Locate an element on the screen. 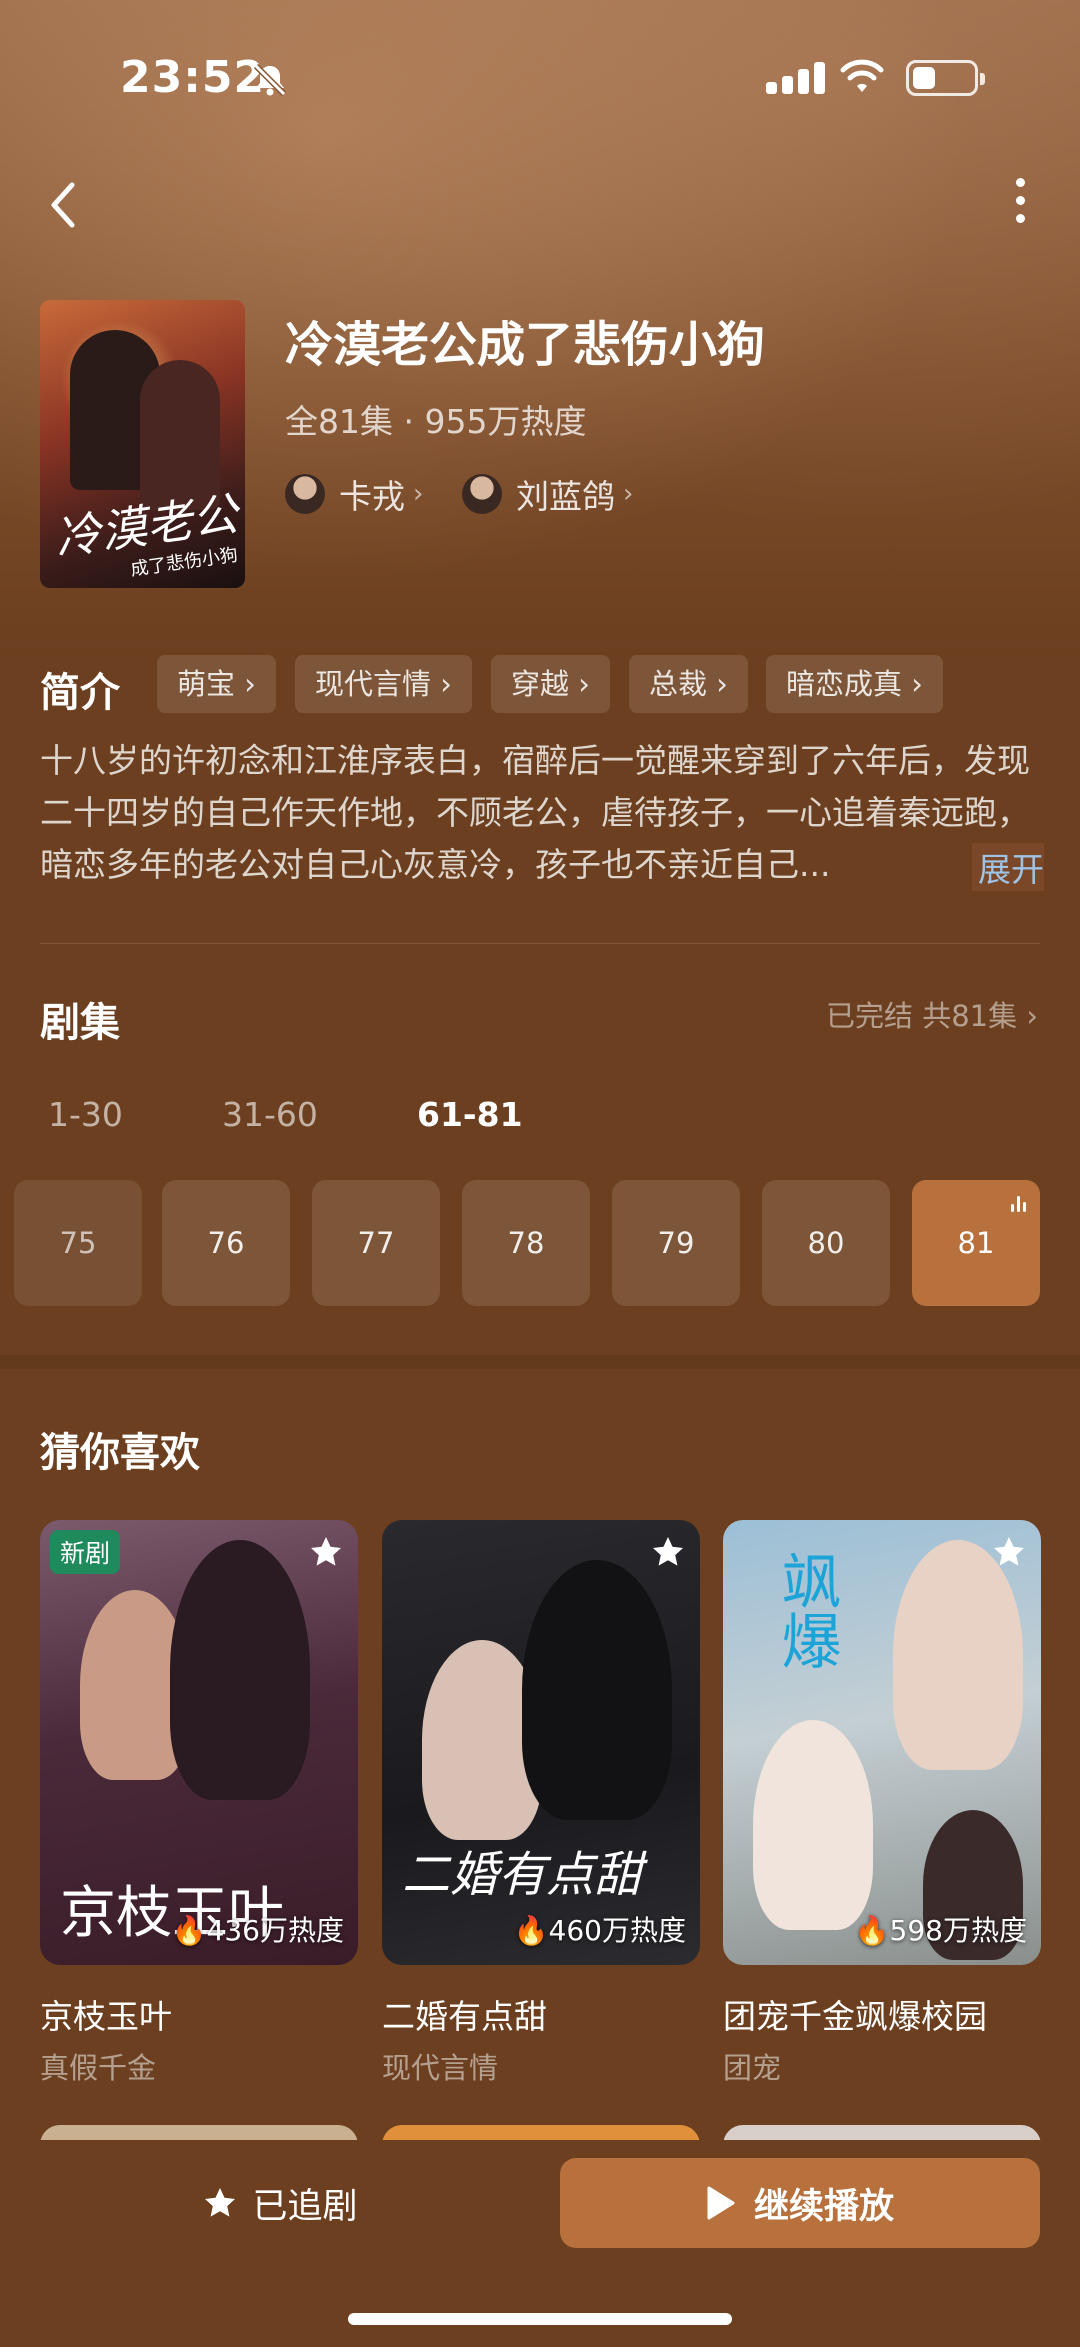  mute-bell-icon is located at coordinates (270, 80).